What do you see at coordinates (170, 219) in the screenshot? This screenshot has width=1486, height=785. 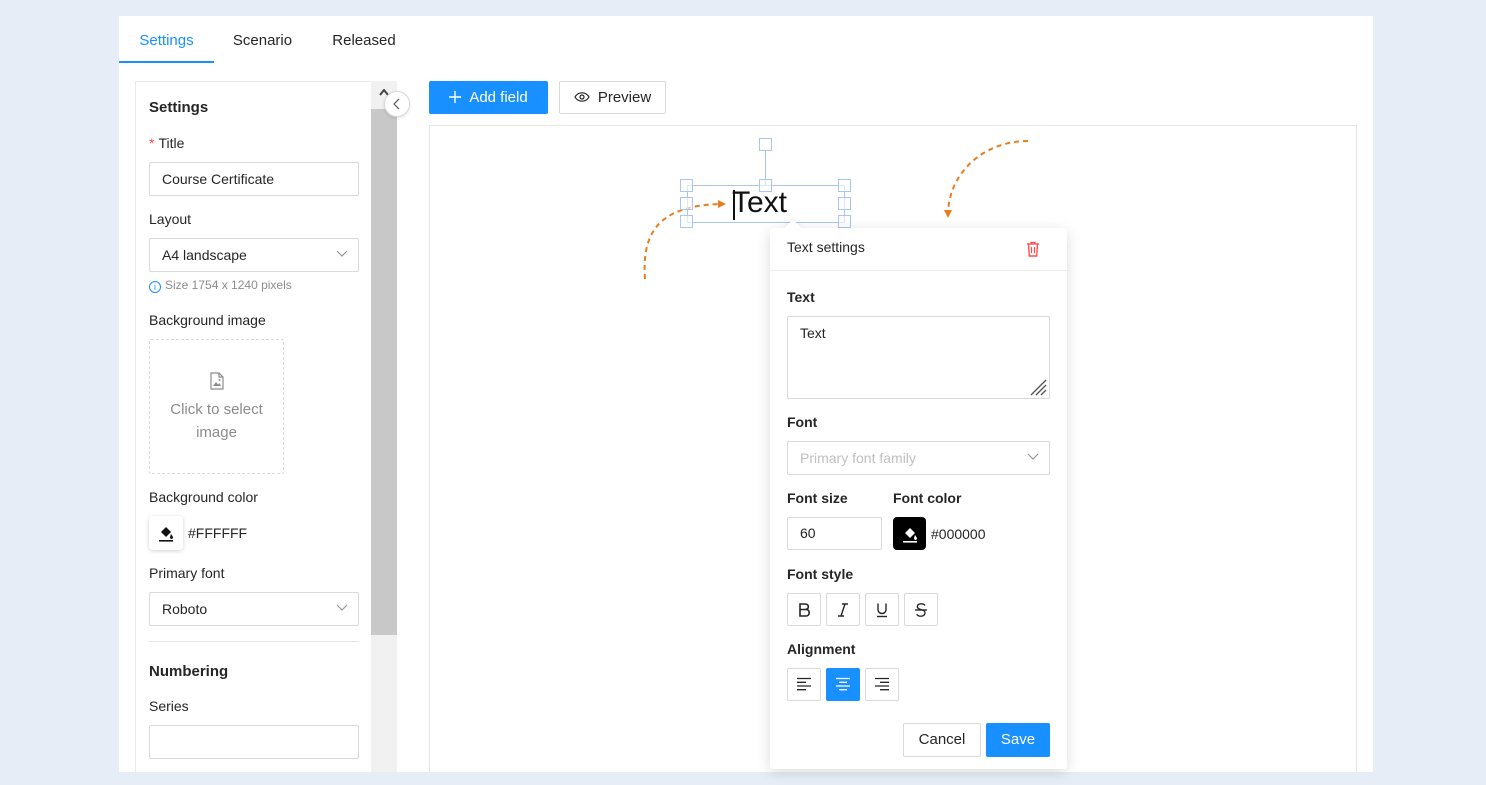 I see `layout-label: Layout` at bounding box center [170, 219].